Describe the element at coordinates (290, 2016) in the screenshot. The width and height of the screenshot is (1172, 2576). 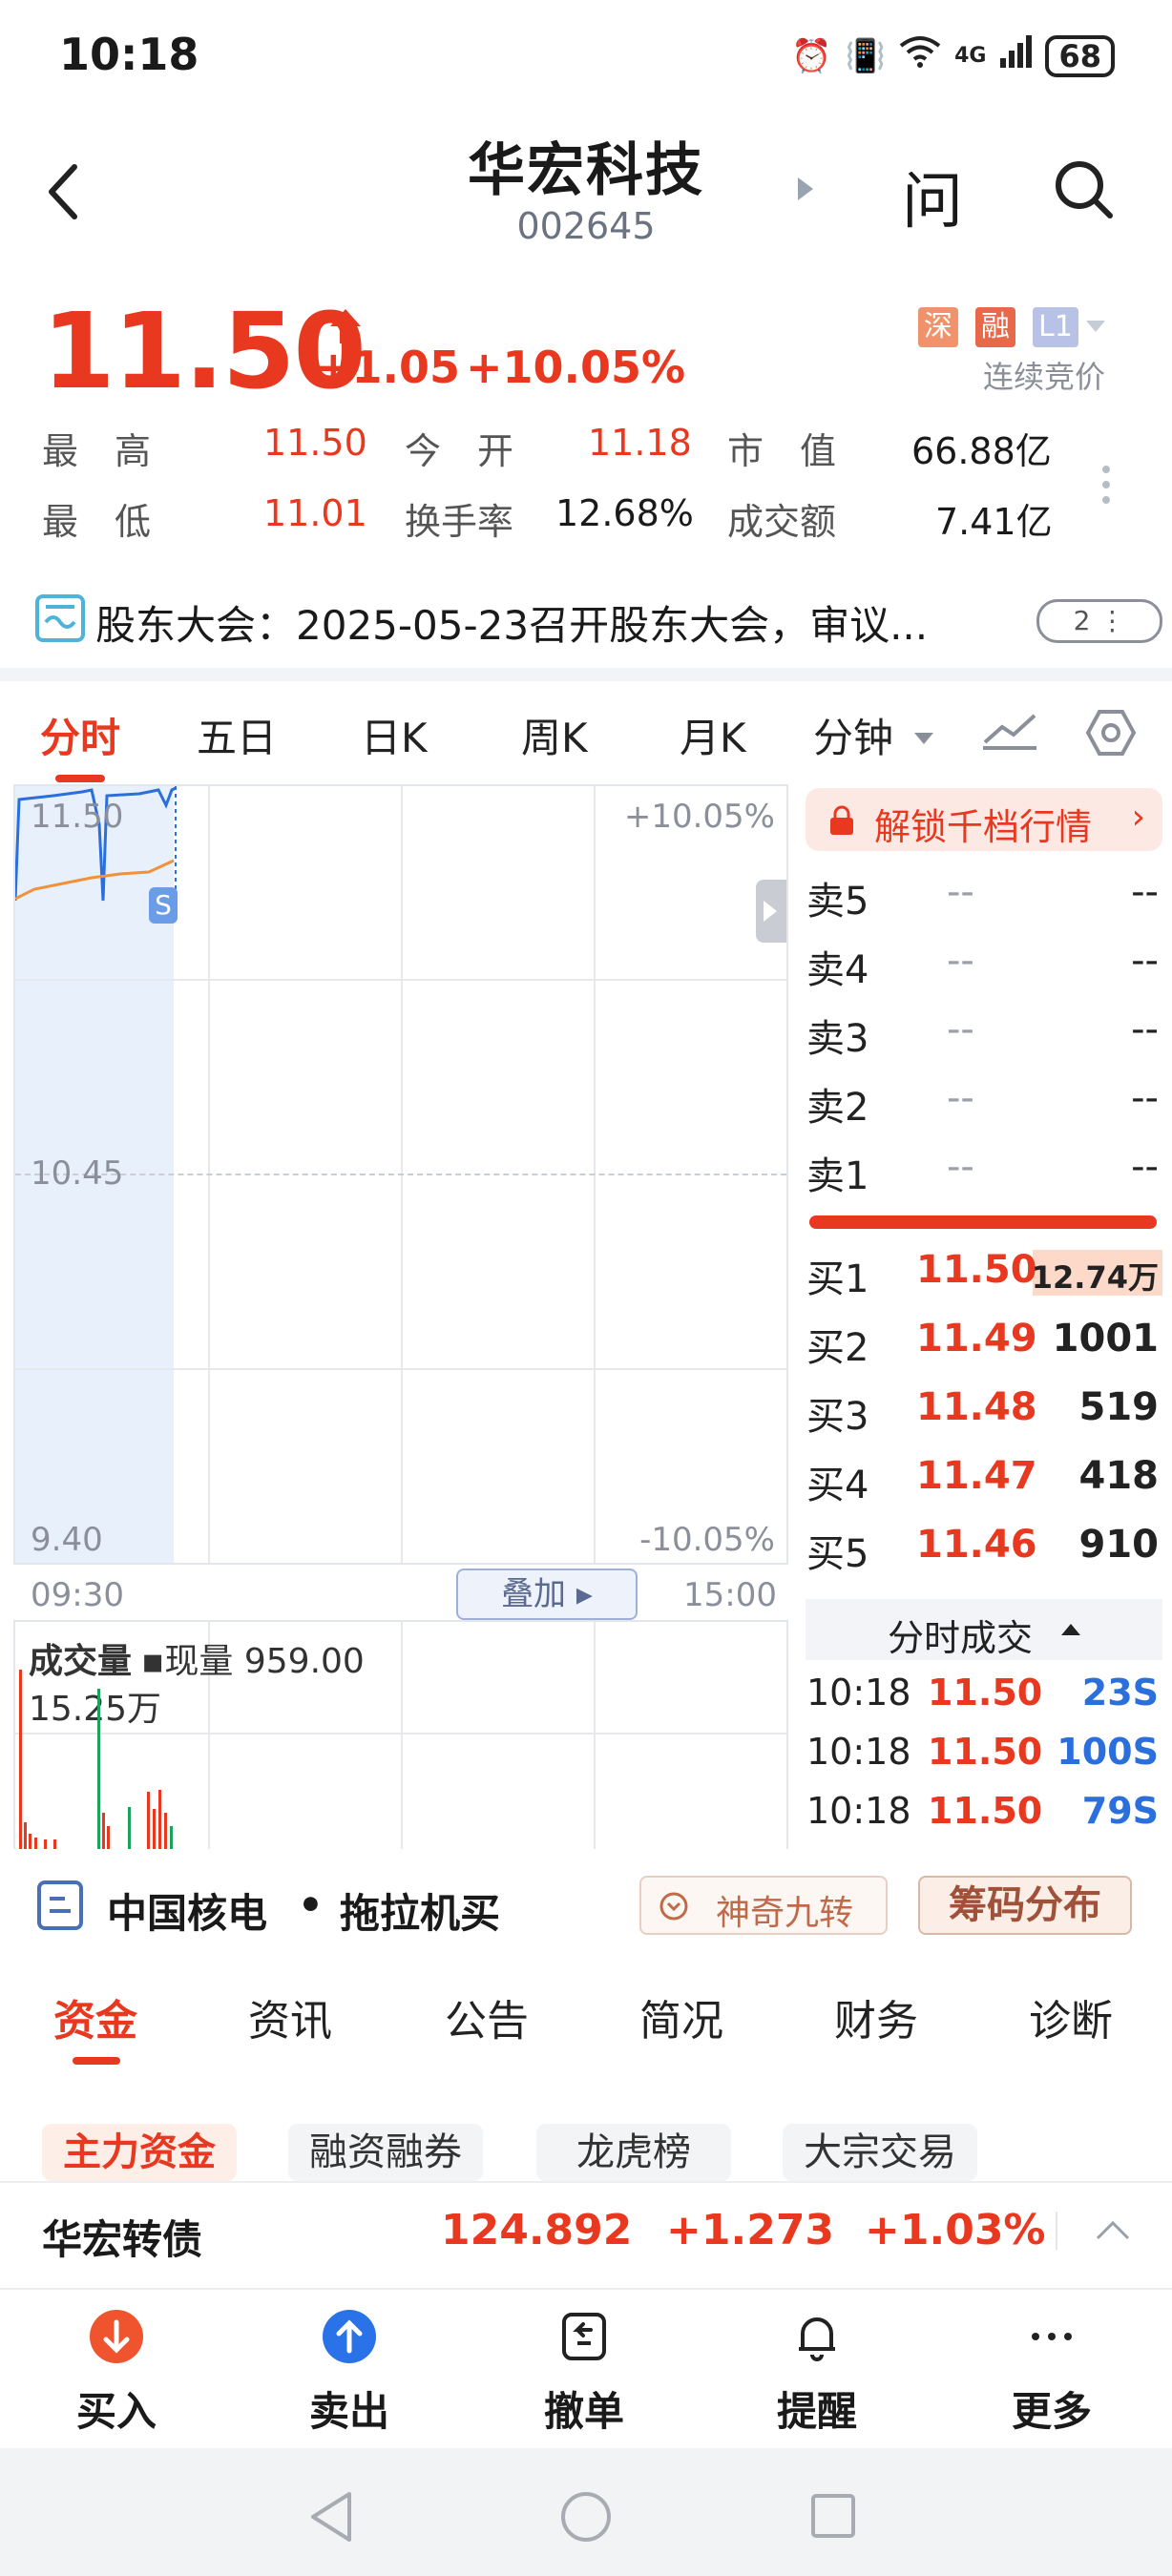
I see `tab-news: 资讯` at that location.